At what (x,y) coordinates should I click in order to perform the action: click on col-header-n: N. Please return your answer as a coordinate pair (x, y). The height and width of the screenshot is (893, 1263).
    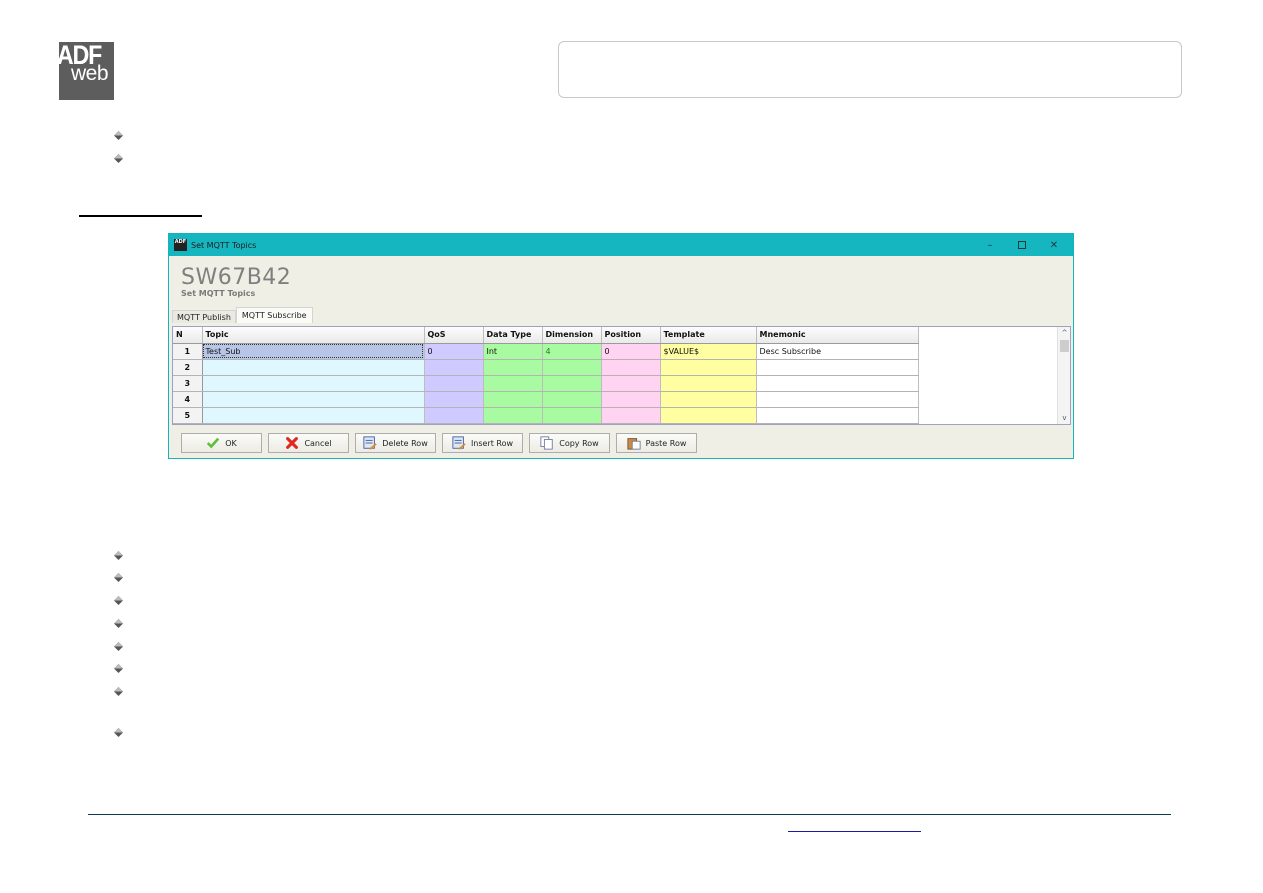
    Looking at the image, I should click on (188, 335).